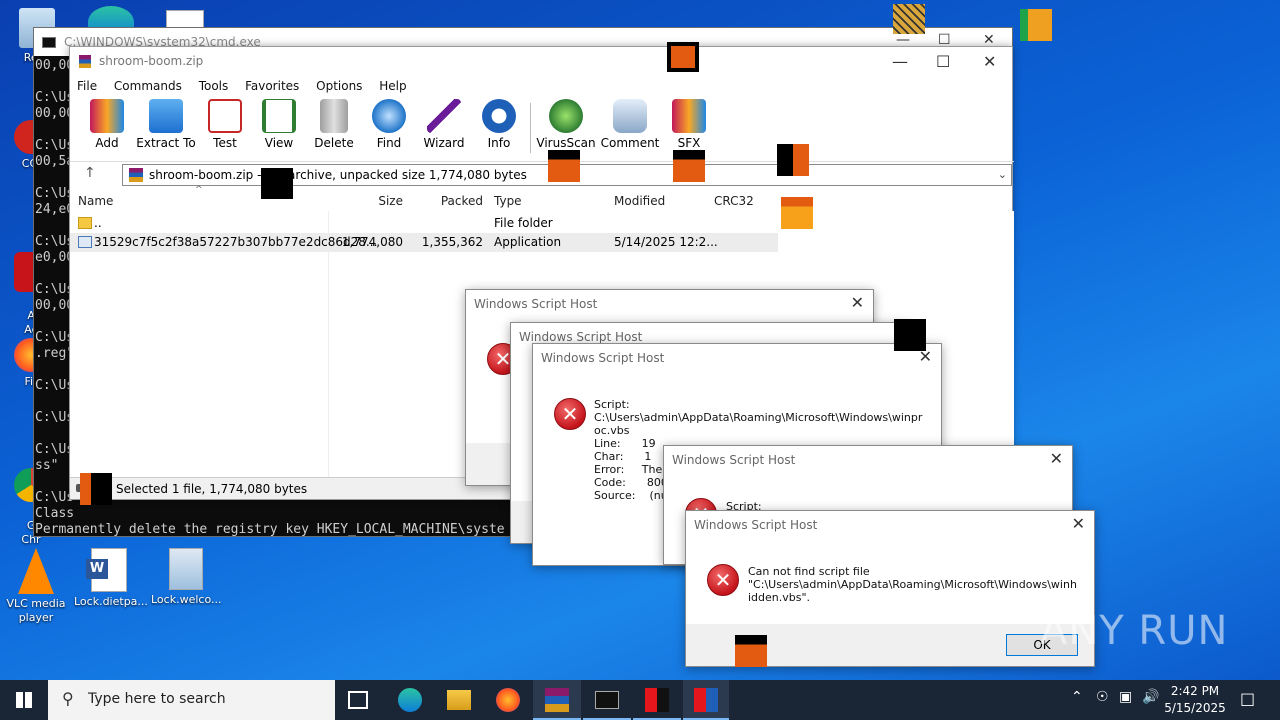  What do you see at coordinates (334, 143) in the screenshot?
I see `delete-label: Delete` at bounding box center [334, 143].